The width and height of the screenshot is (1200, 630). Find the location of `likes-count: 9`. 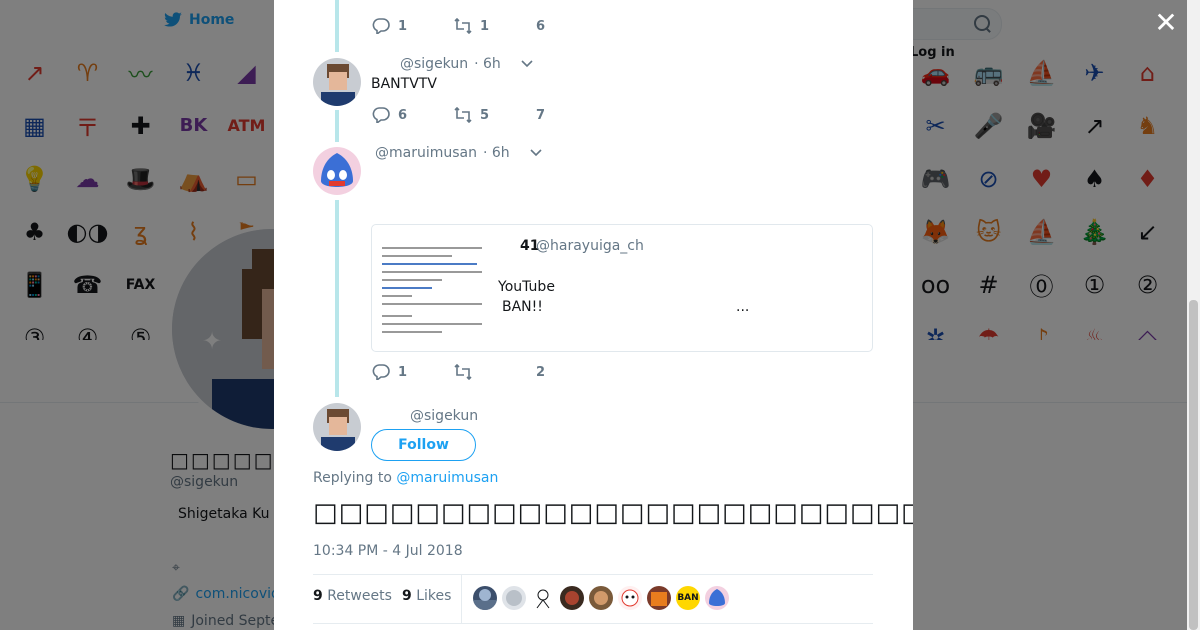

likes-count: 9 is located at coordinates (407, 596).